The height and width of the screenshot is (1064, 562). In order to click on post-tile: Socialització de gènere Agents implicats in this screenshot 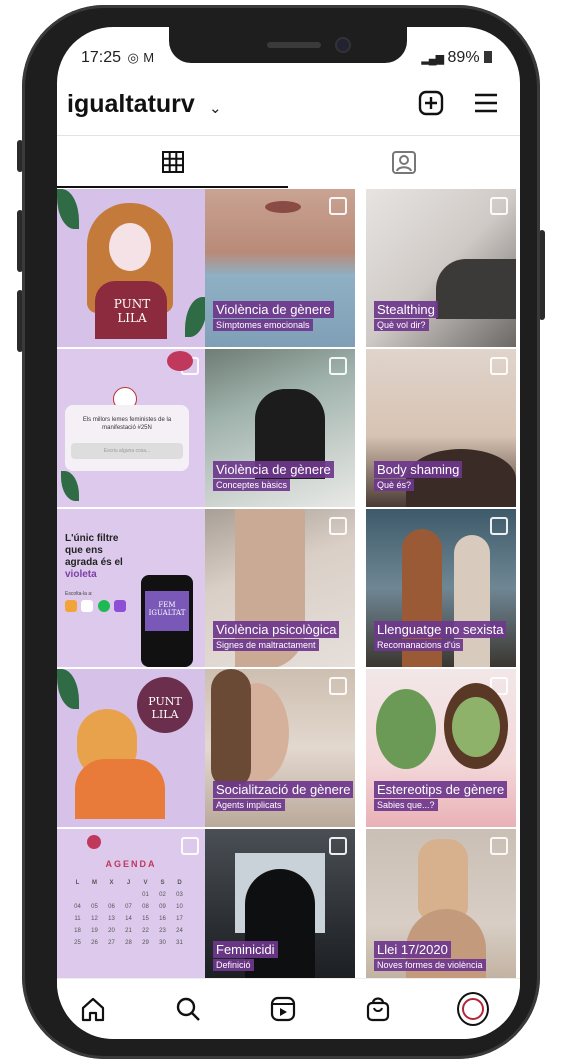, I will do `click(280, 748)`.